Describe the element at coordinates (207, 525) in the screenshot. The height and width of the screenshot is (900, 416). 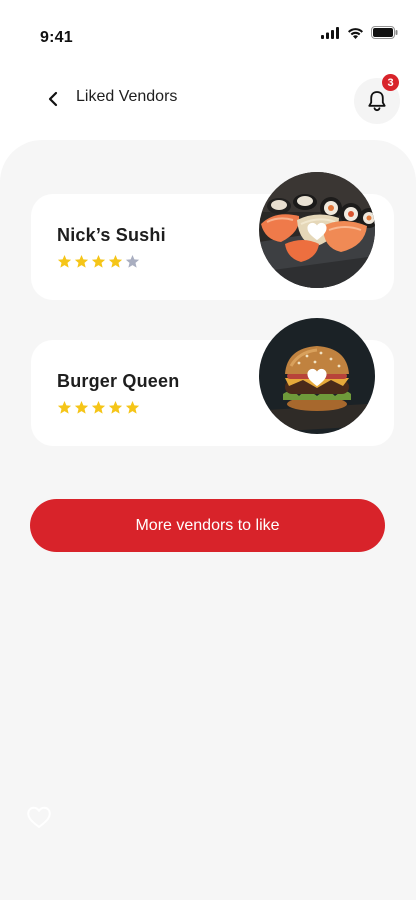
I see `more-vendors-button: More vendors to like` at that location.